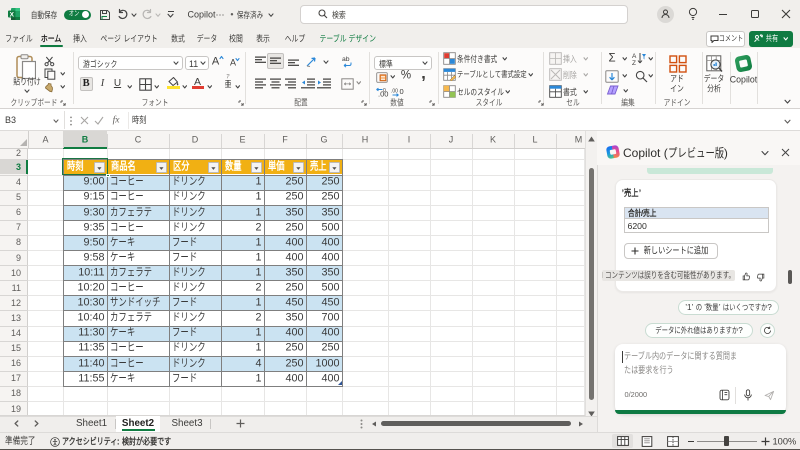 Image resolution: width=800 pixels, height=450 pixels. What do you see at coordinates (634, 62) in the screenshot?
I see `svg-text: Z` at bounding box center [634, 62].